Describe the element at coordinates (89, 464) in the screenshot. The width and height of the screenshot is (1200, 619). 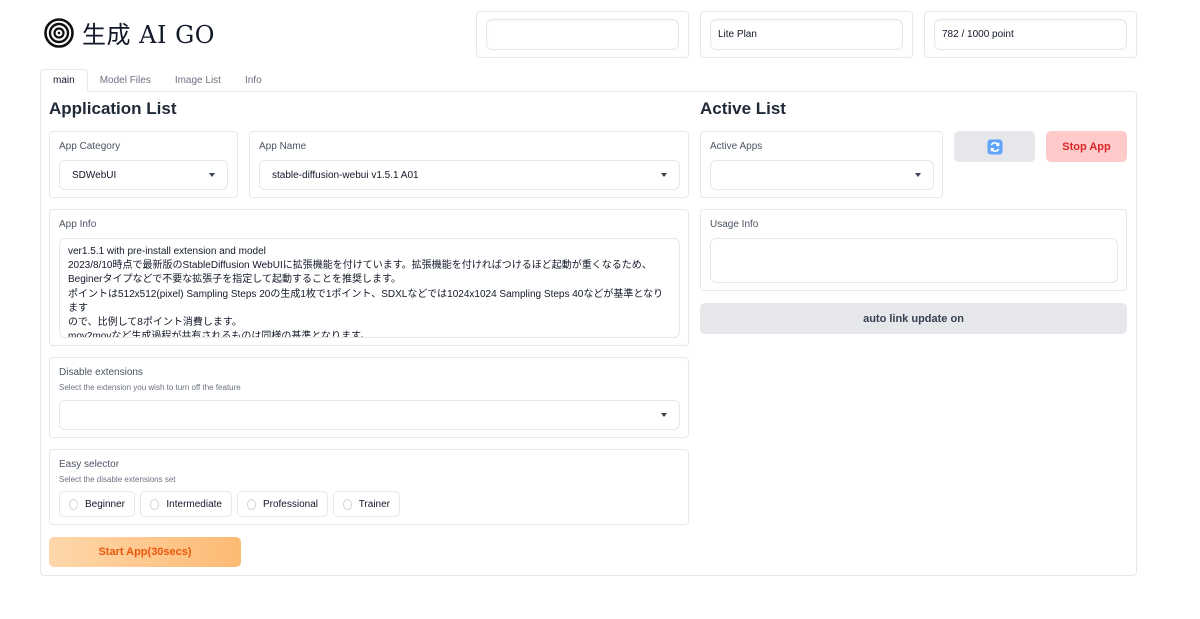
I see `easy-selector-label: Easy selector` at that location.